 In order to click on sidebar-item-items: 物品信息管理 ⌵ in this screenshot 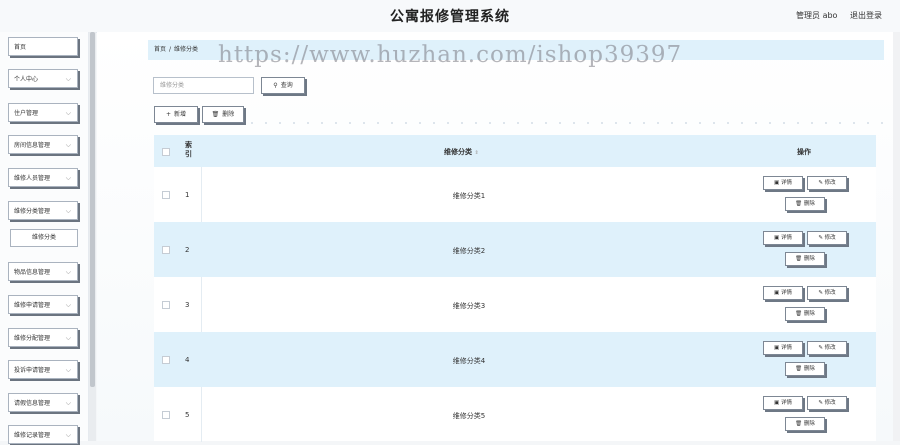, I will do `click(43, 271)`.